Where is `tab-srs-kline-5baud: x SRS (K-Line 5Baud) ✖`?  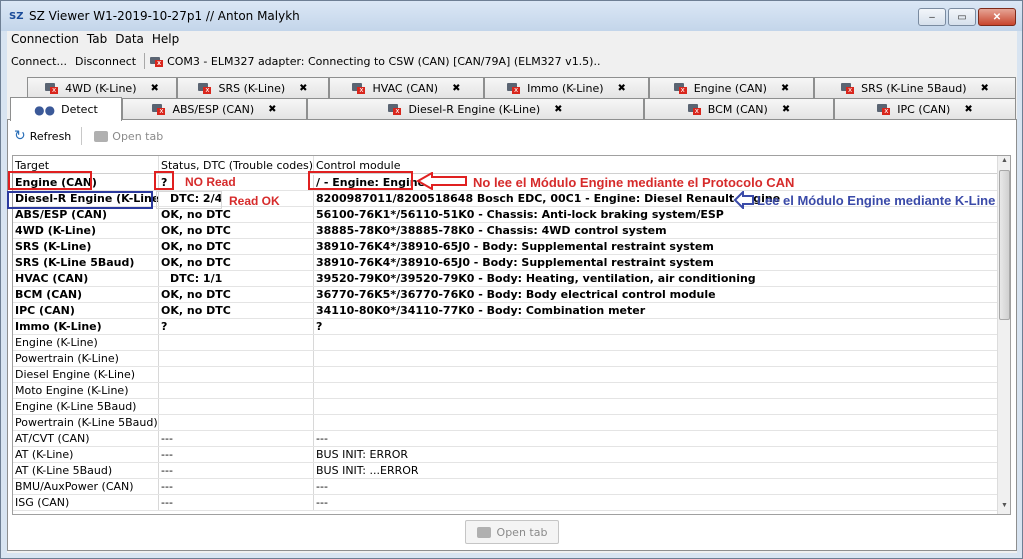 tab-srs-kline-5baud: x SRS (K-Line 5Baud) ✖ is located at coordinates (915, 87).